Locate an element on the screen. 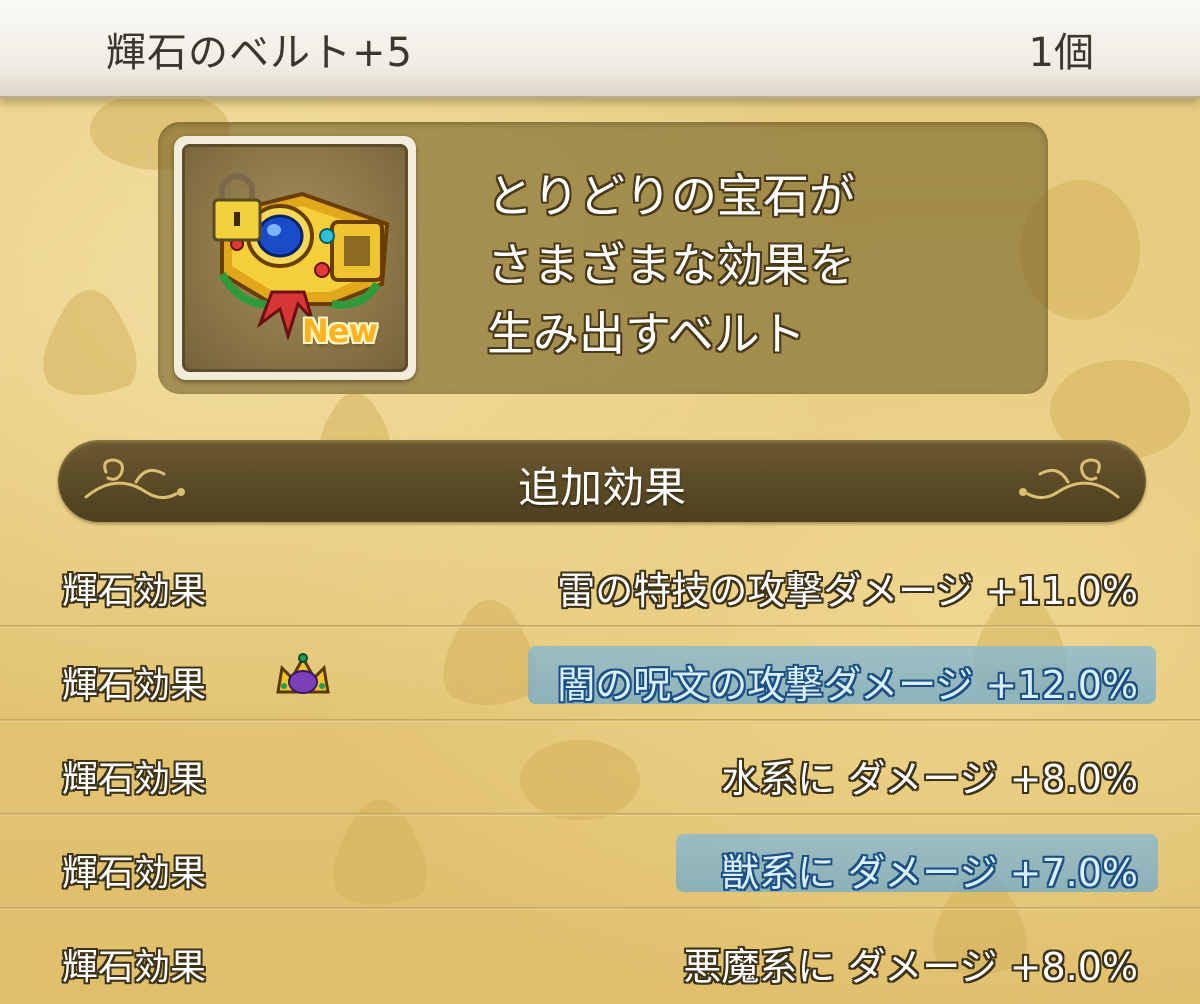 The image size is (1200, 1004). item-icon-frame: New is located at coordinates (295, 258).